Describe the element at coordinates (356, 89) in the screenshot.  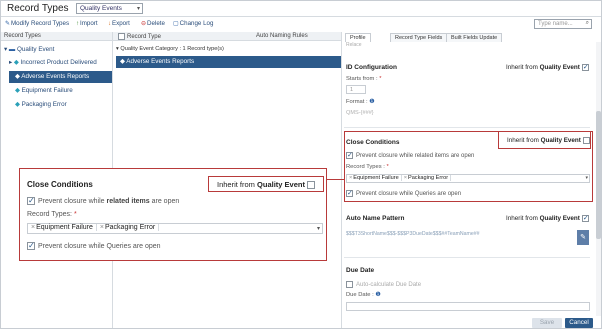
I see `starts-from-field: 1` at that location.